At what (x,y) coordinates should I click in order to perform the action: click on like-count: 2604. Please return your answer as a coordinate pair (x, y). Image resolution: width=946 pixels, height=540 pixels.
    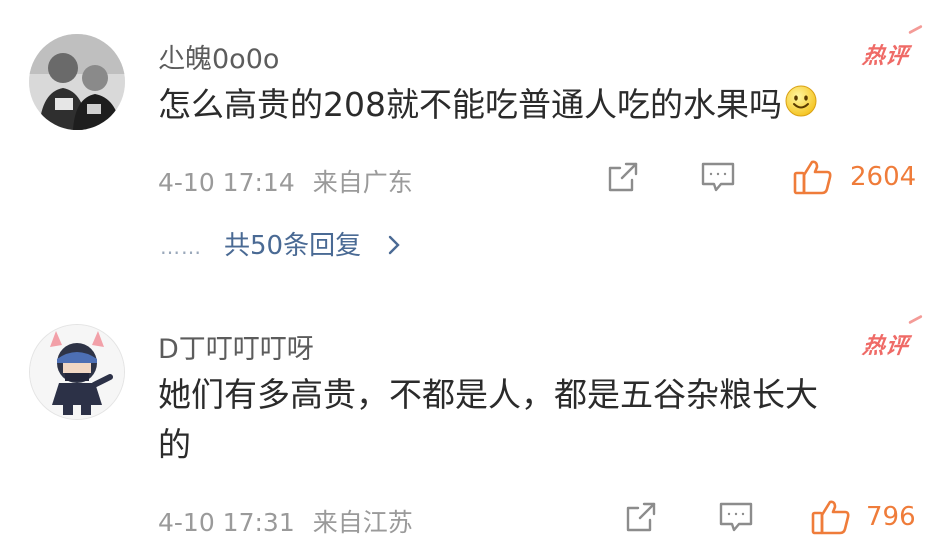
    Looking at the image, I should click on (883, 177).